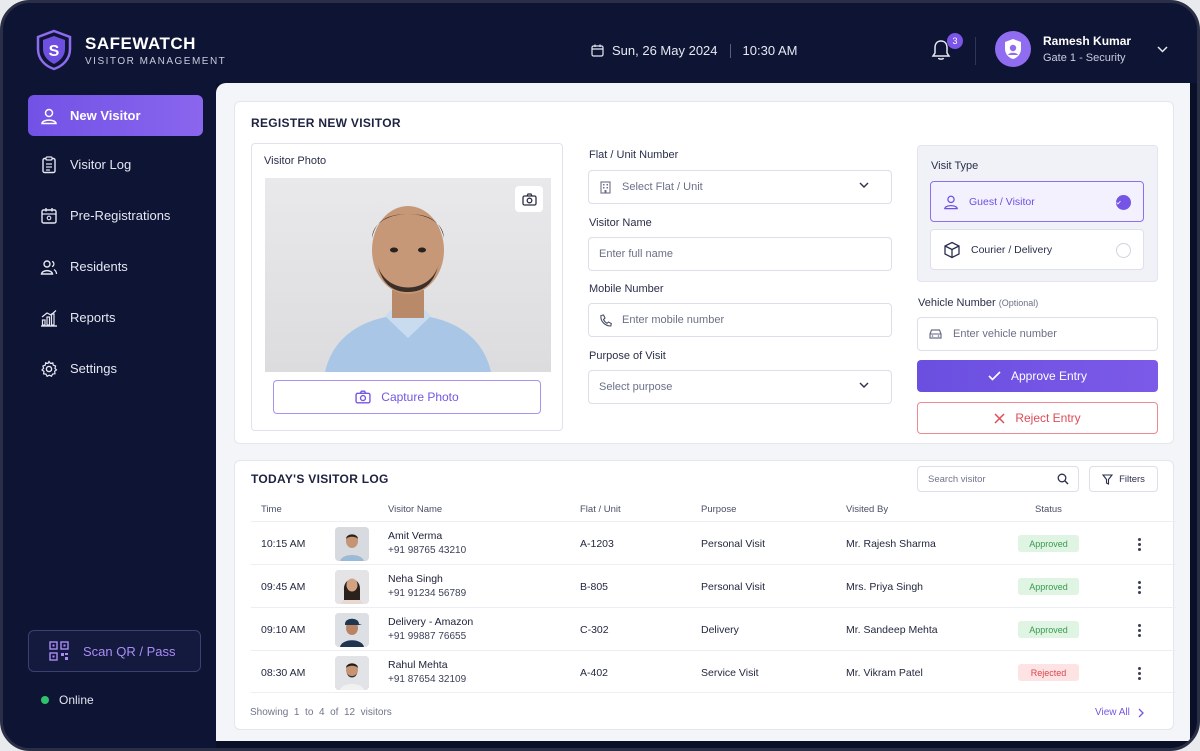 The height and width of the screenshot is (751, 1200). I want to click on chart-icon, so click(49, 318).